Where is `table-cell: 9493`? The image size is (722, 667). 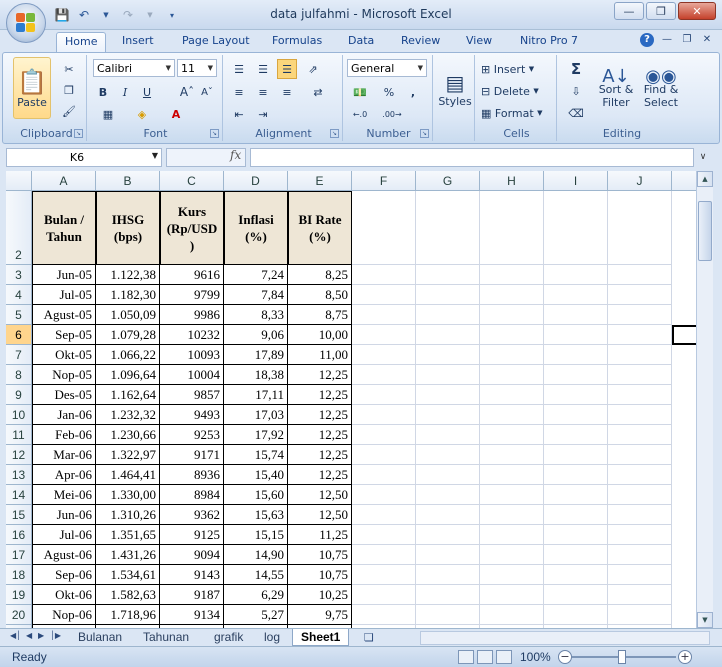
table-cell: 9493 is located at coordinates (192, 415).